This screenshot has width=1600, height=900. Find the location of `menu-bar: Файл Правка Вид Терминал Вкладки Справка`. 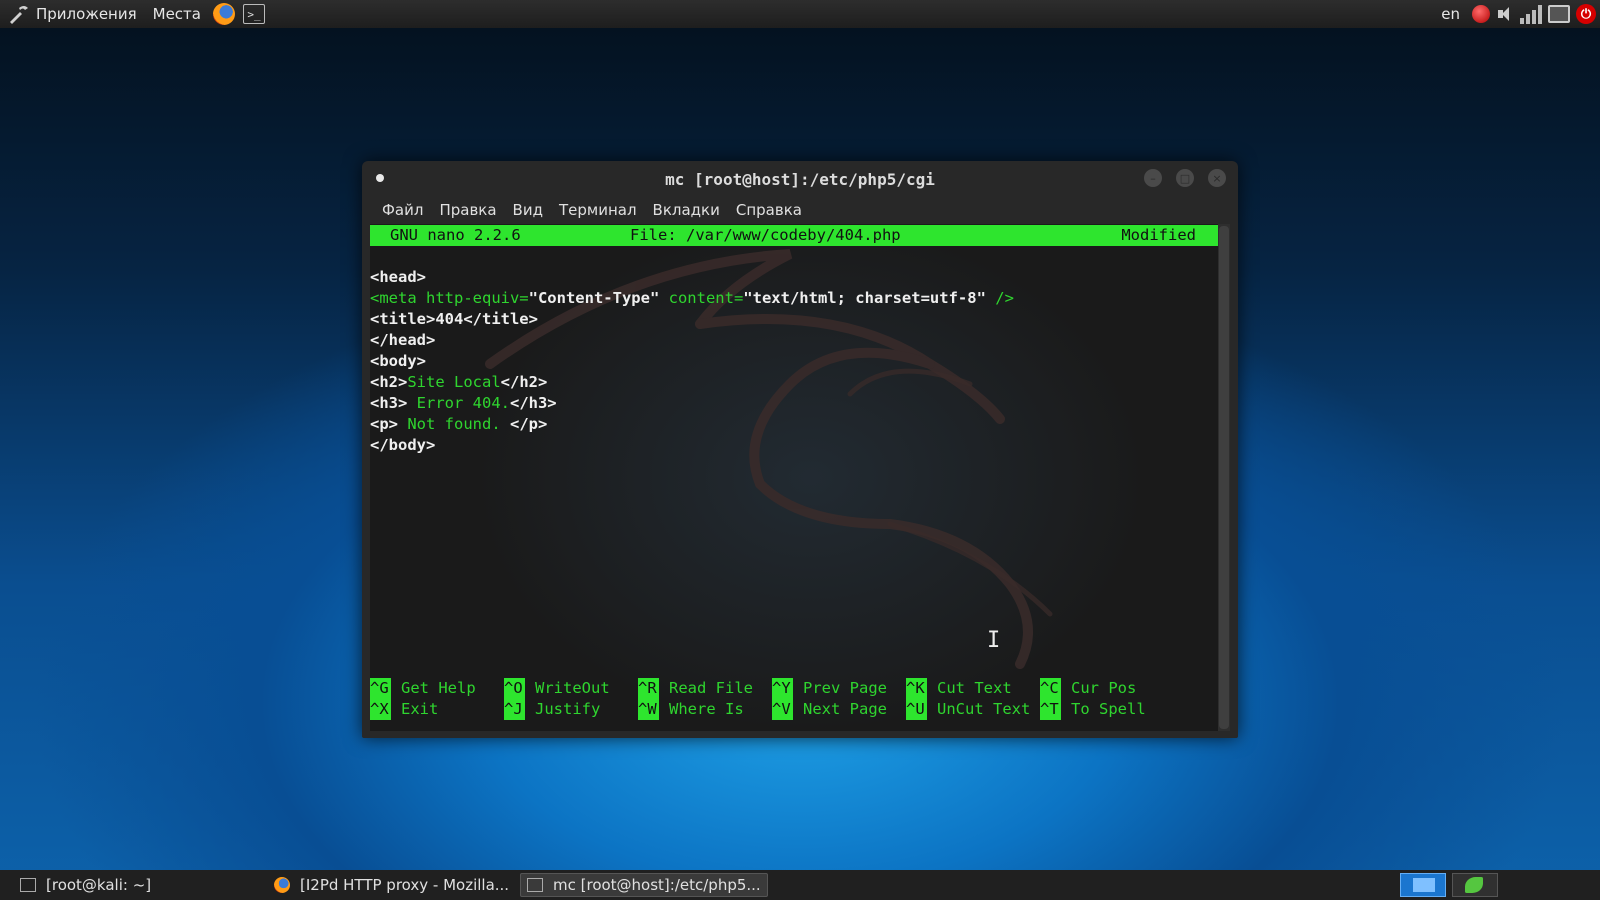

menu-bar: Файл Правка Вид Терминал Вкладки Справка is located at coordinates (800, 210).